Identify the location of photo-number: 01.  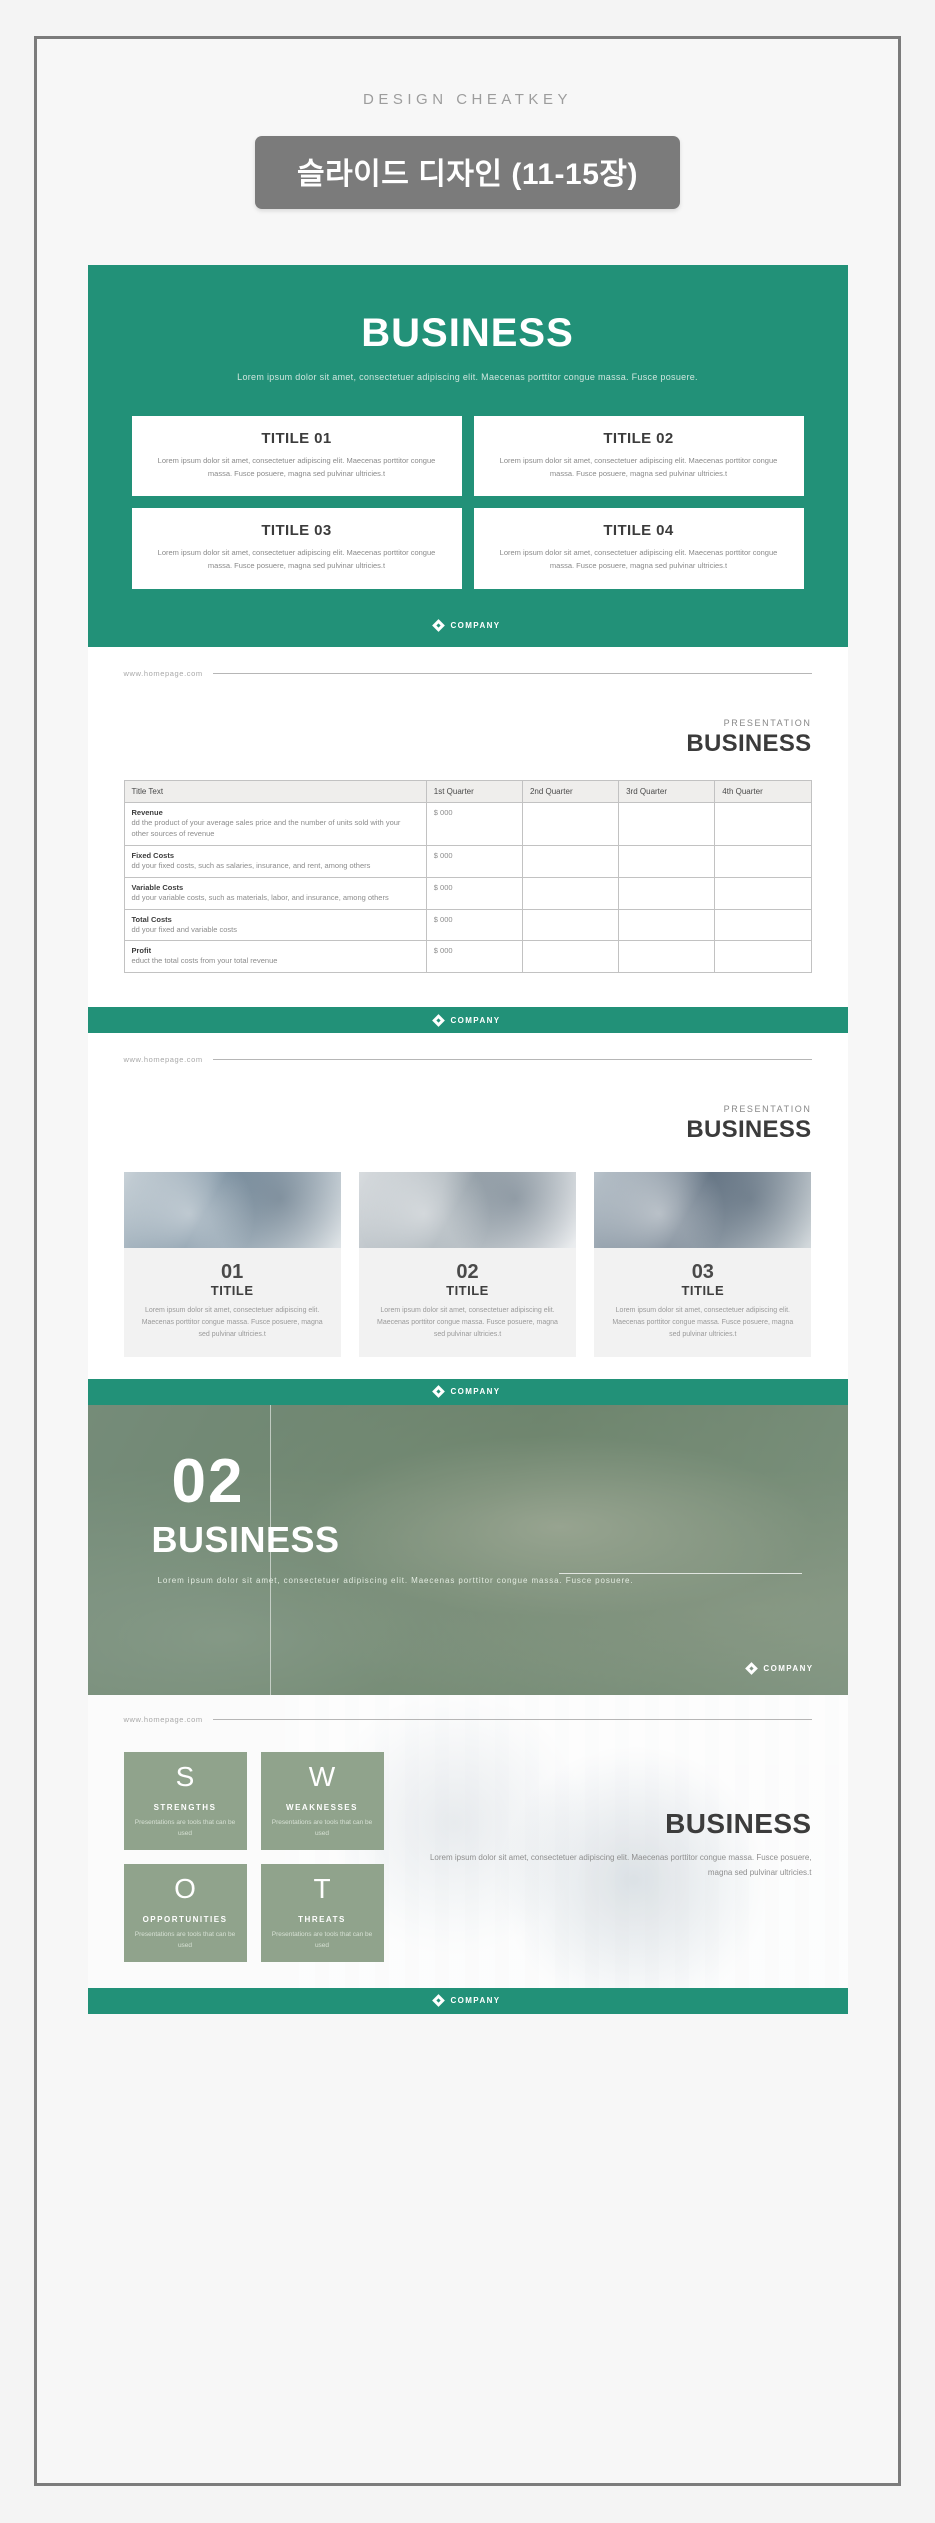
(232, 1272).